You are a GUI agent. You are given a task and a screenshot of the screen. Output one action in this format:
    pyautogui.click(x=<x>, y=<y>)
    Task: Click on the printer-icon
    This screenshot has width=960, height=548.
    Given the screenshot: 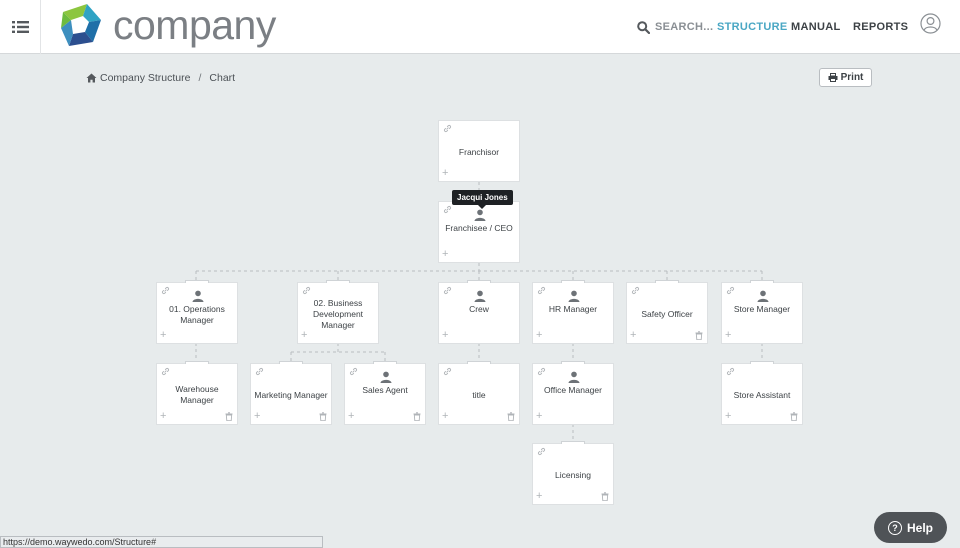 What is the action you would take?
    pyautogui.click(x=833, y=77)
    